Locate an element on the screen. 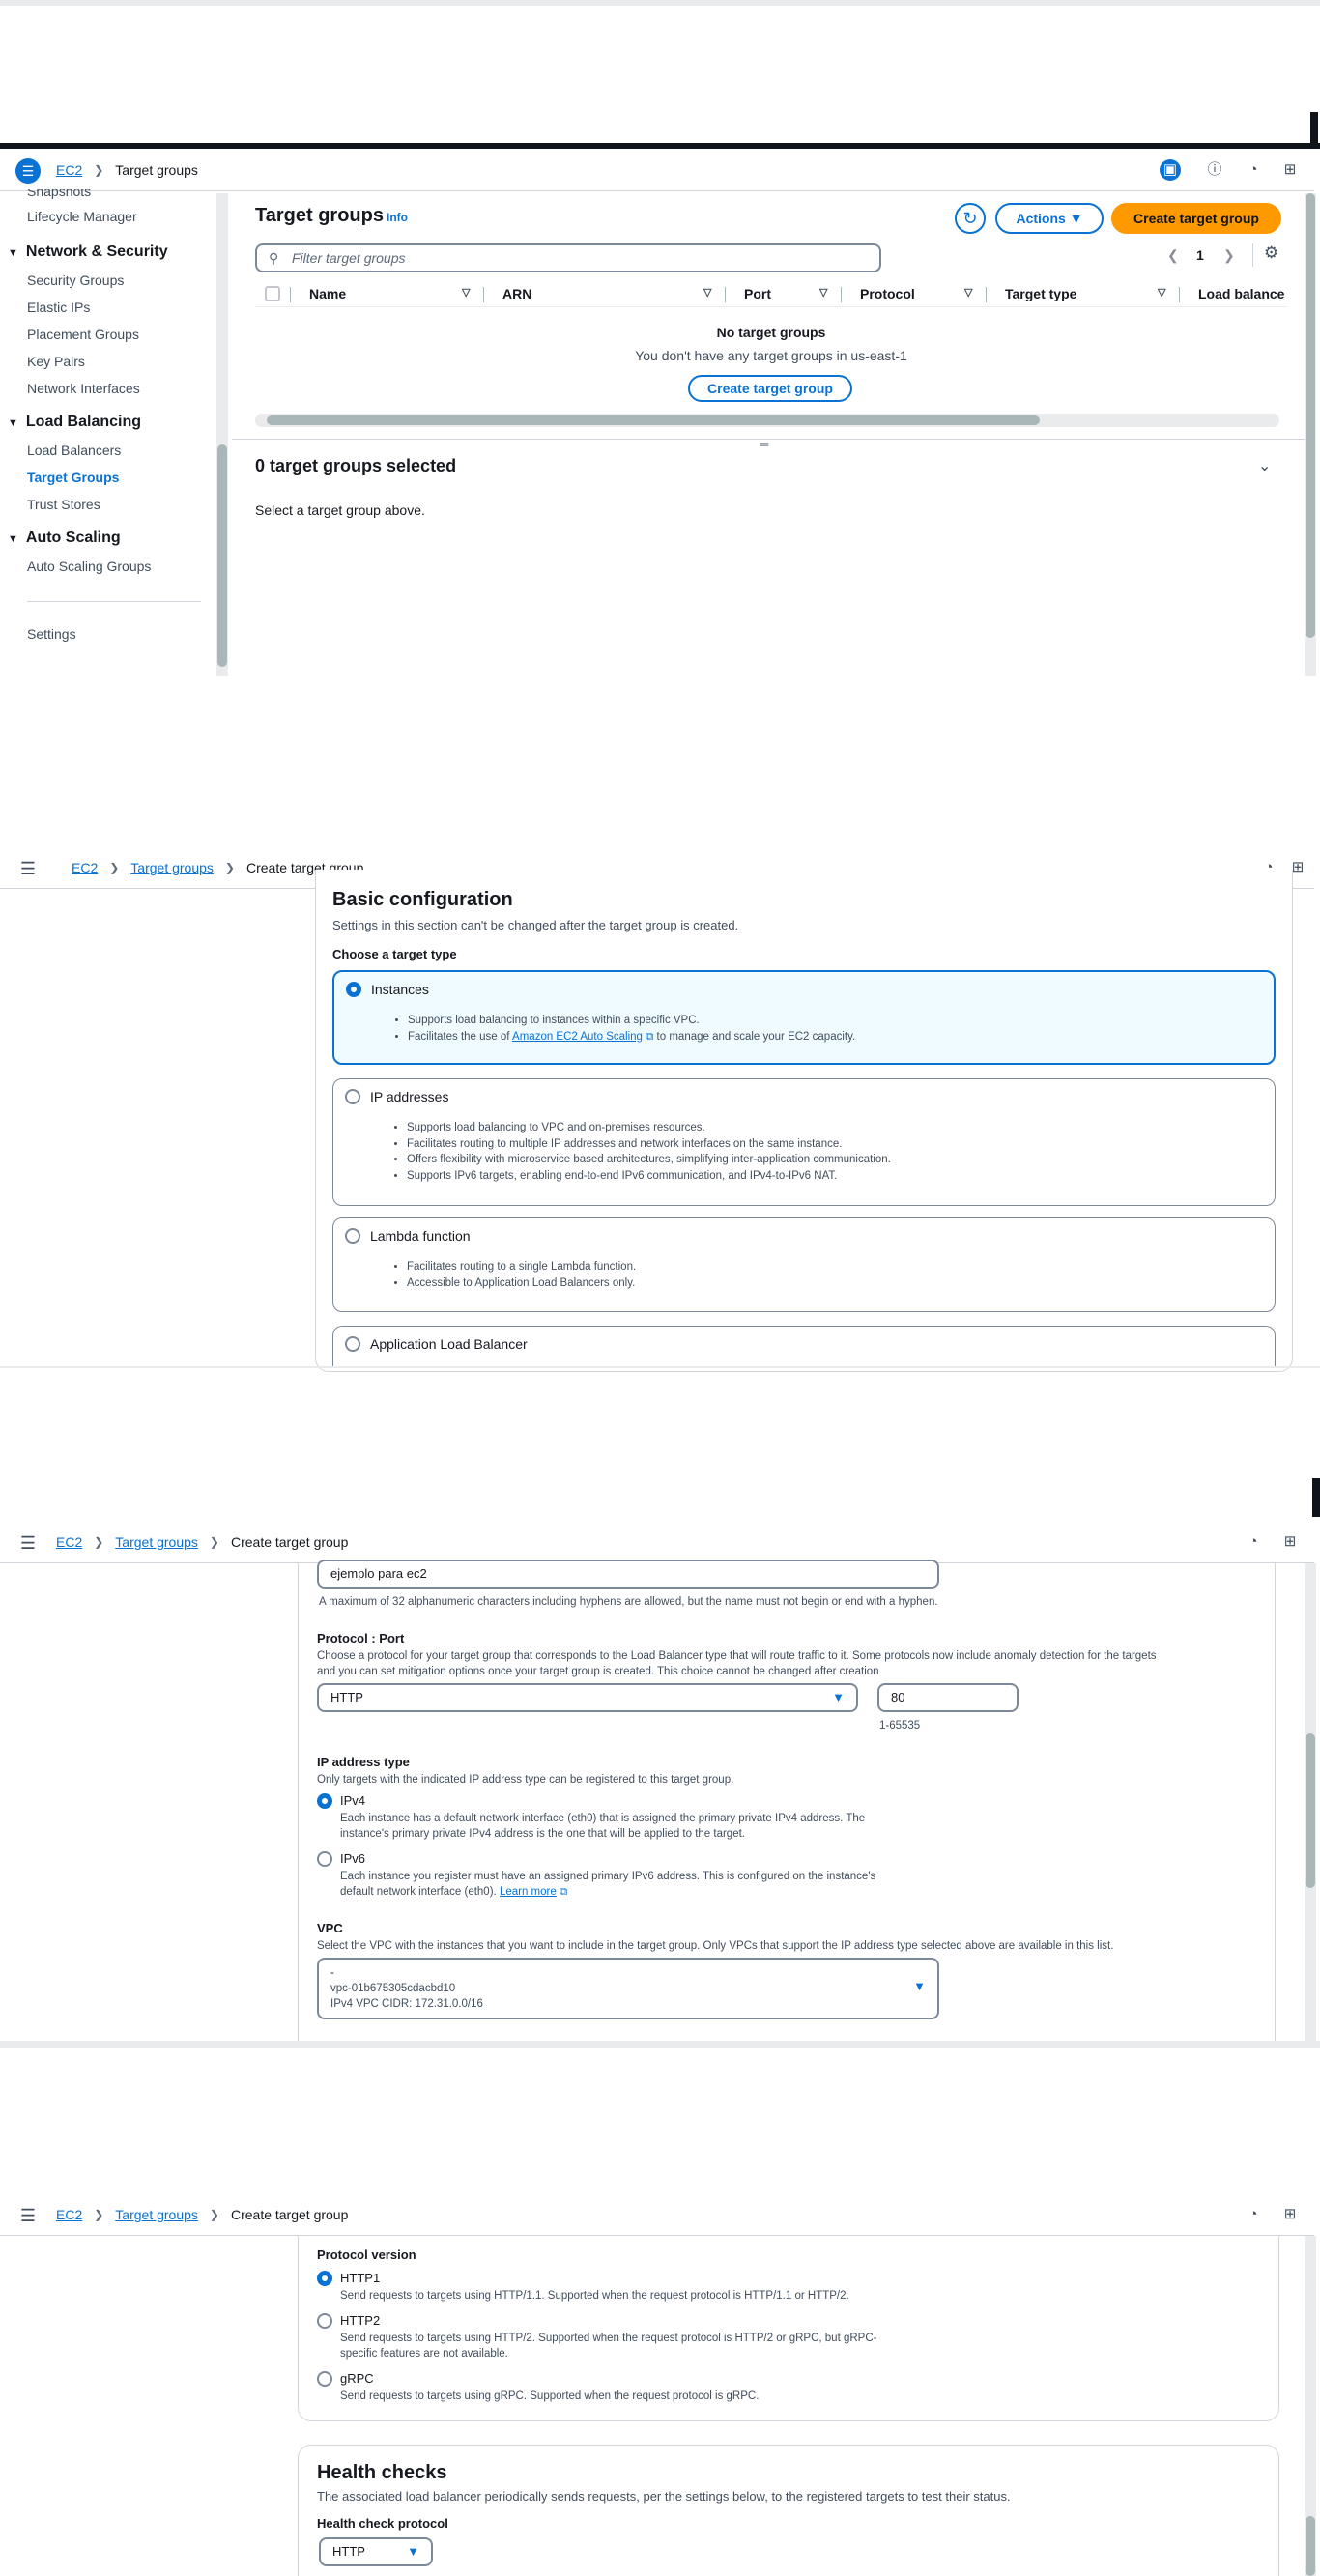  sidebar-item-placement-groups: Placement Groups is located at coordinates (83, 335).